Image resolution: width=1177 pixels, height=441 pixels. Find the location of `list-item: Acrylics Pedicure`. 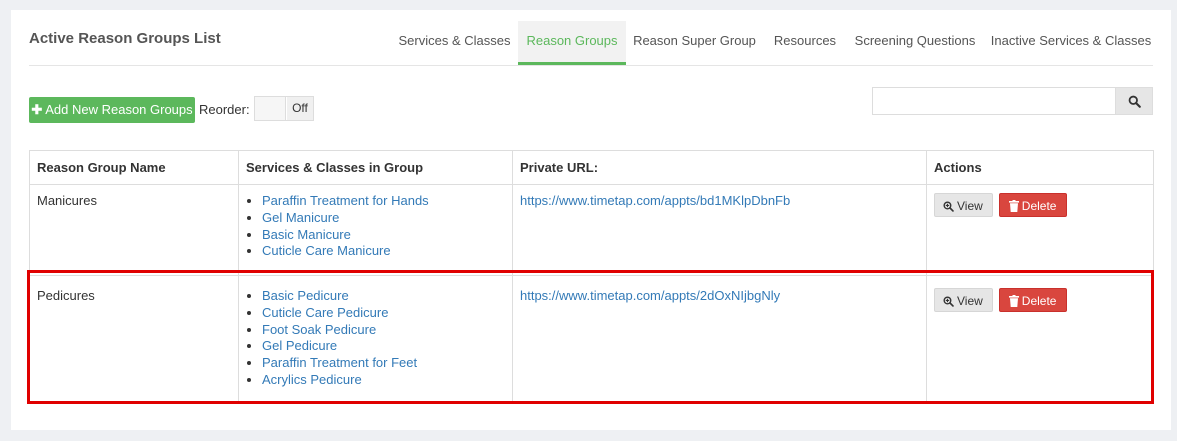

list-item: Acrylics Pedicure is located at coordinates (383, 380).